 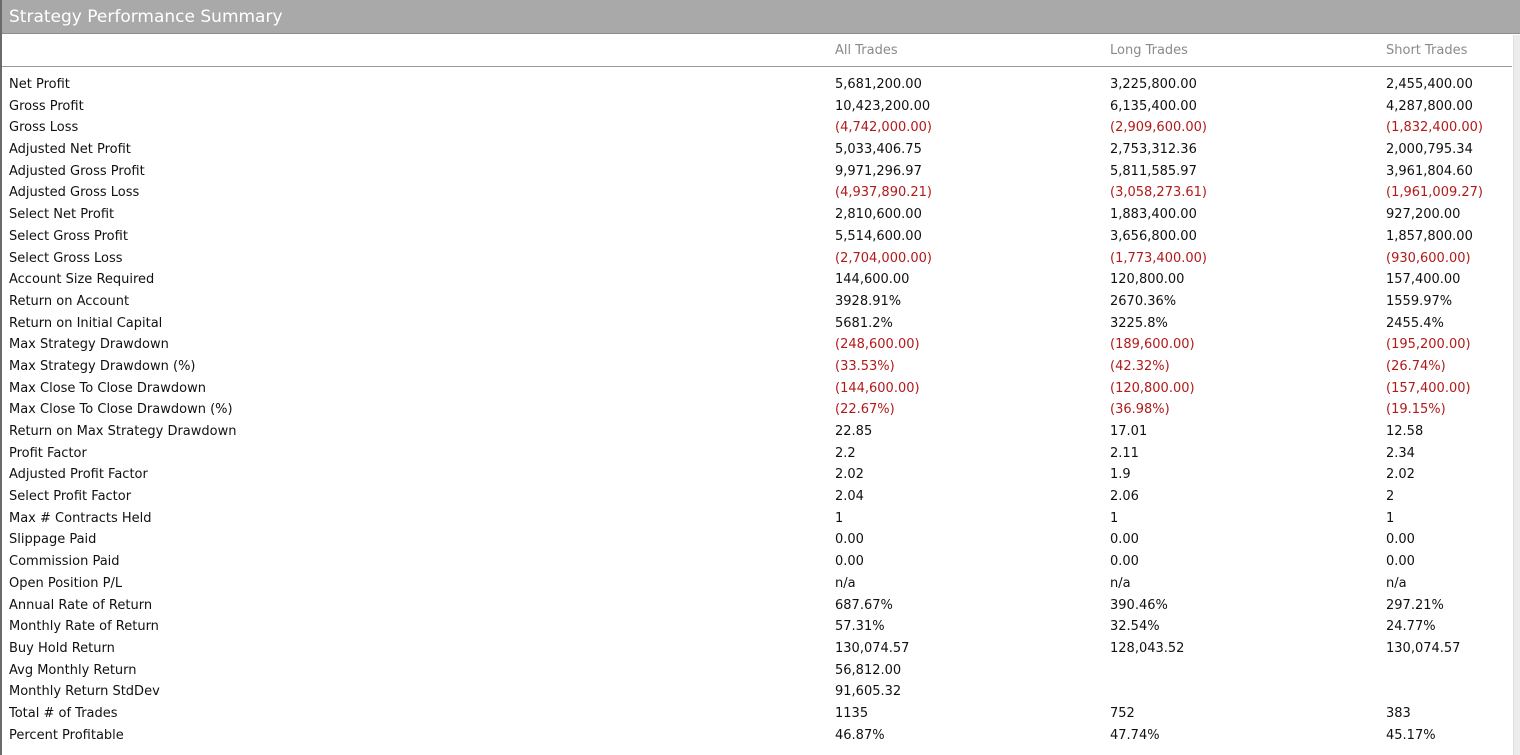 What do you see at coordinates (761, 519) in the screenshot?
I see `table-row: Max # Contracts Held 1 1 1` at bounding box center [761, 519].